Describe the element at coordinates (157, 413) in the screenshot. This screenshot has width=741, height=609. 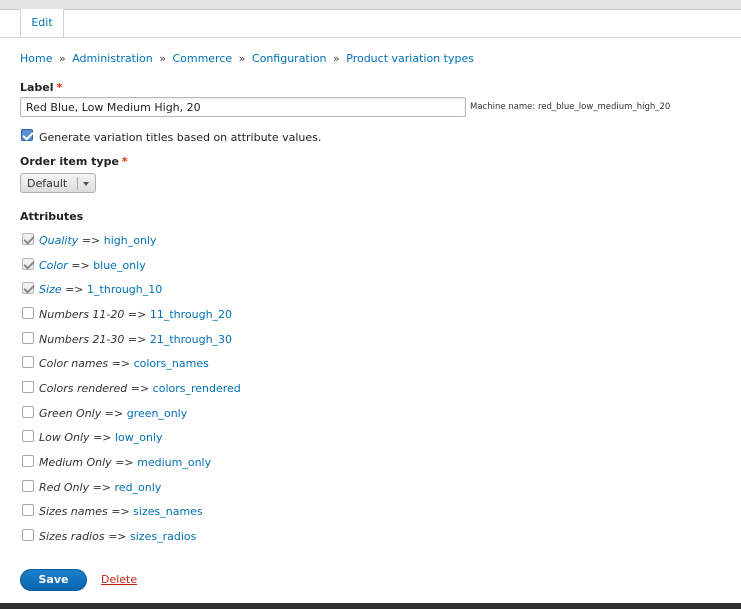
I see `attribute-machine-name: green_only` at that location.